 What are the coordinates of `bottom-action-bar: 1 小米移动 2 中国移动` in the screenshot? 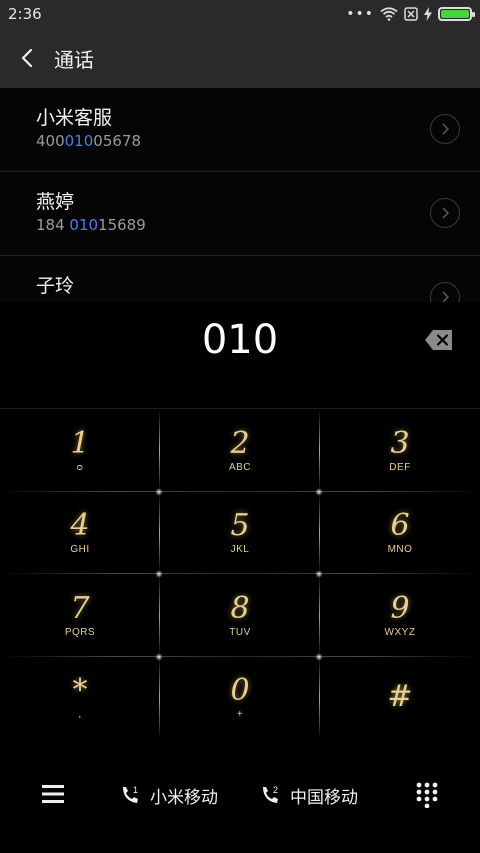 It's located at (240, 795).